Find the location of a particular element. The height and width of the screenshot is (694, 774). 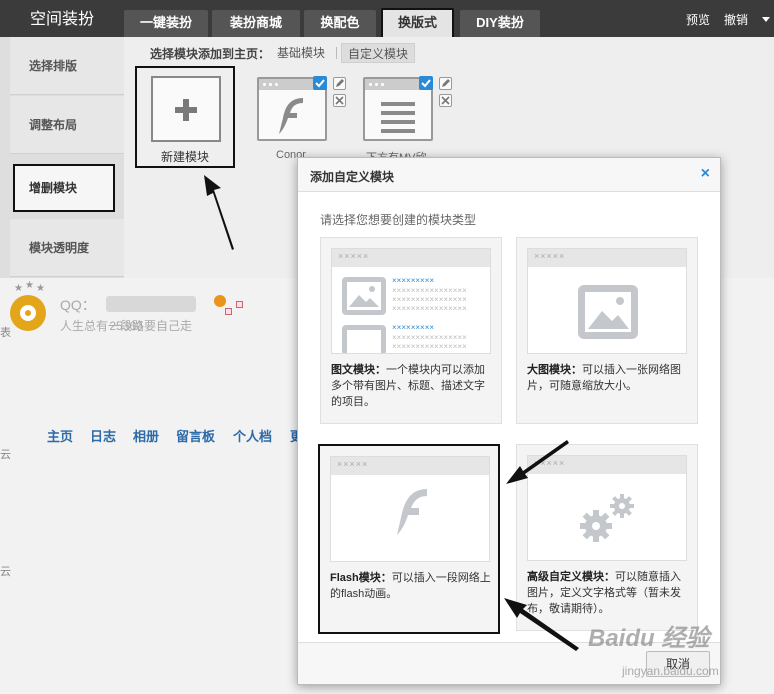

sidebar-item-add-remove-modules: 增删模块 is located at coordinates (64, 188).